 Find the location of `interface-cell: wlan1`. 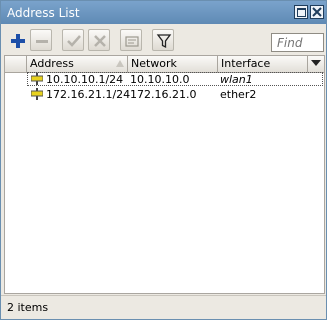

interface-cell: wlan1 is located at coordinates (236, 79).